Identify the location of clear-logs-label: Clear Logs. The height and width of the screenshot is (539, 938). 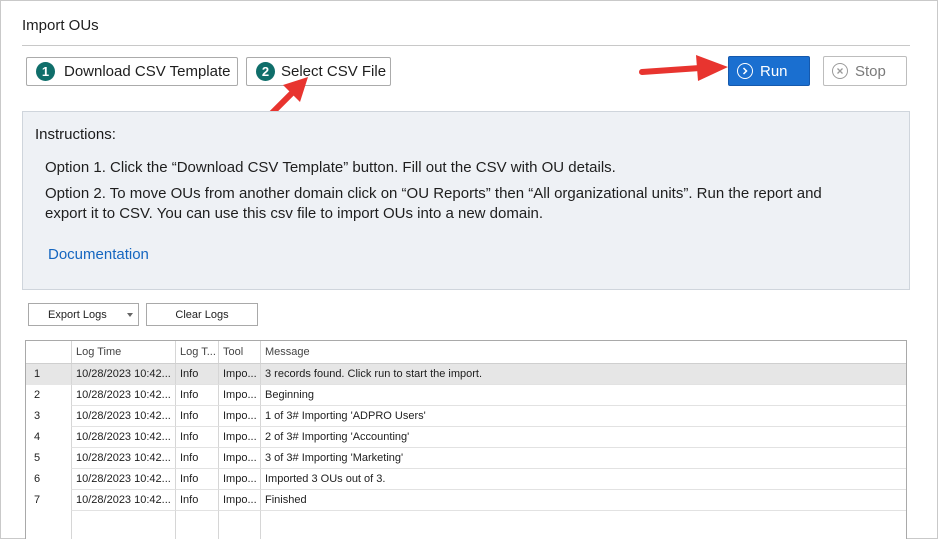
(202, 314).